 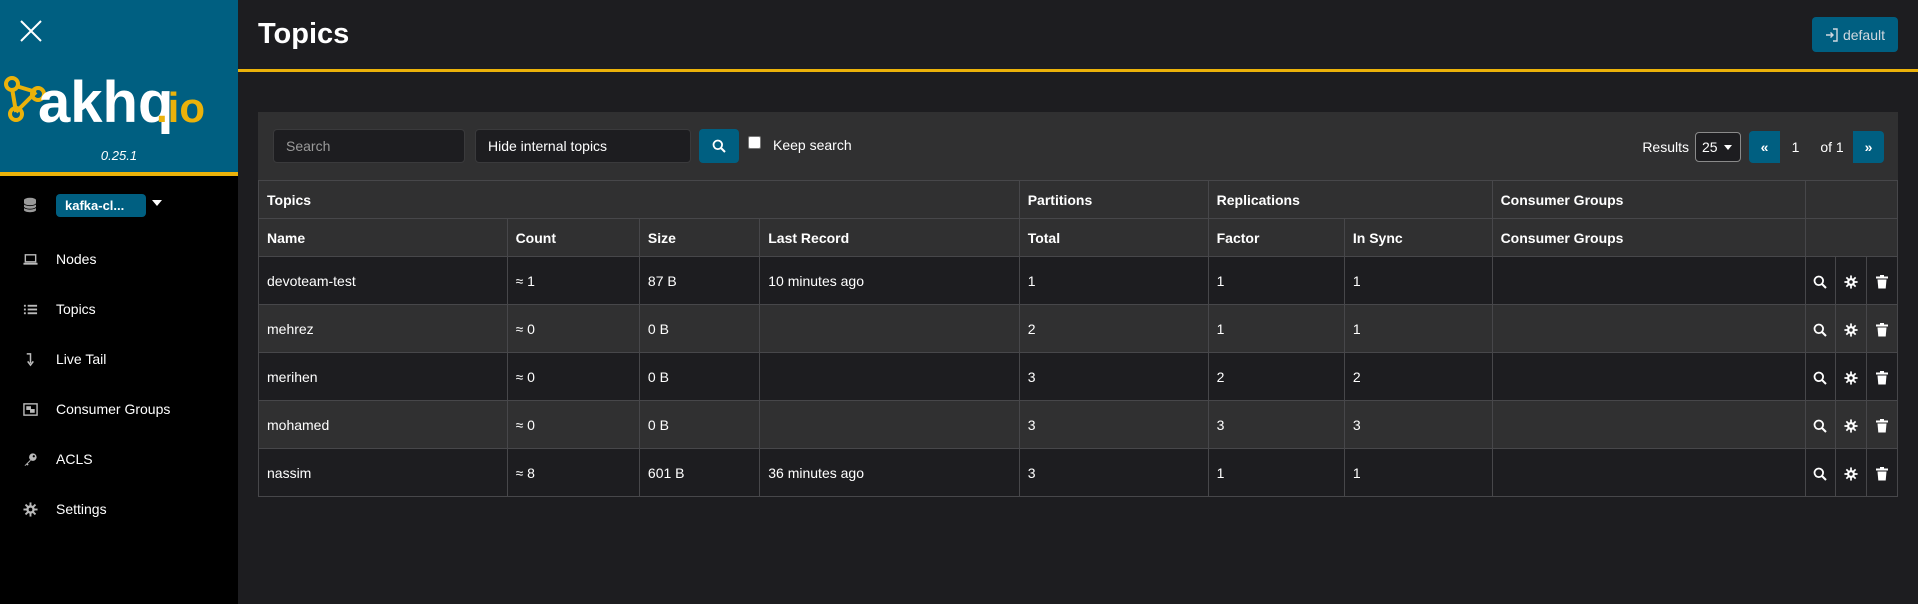 I want to click on cell-name: devoteam-test, so click(x=383, y=280).